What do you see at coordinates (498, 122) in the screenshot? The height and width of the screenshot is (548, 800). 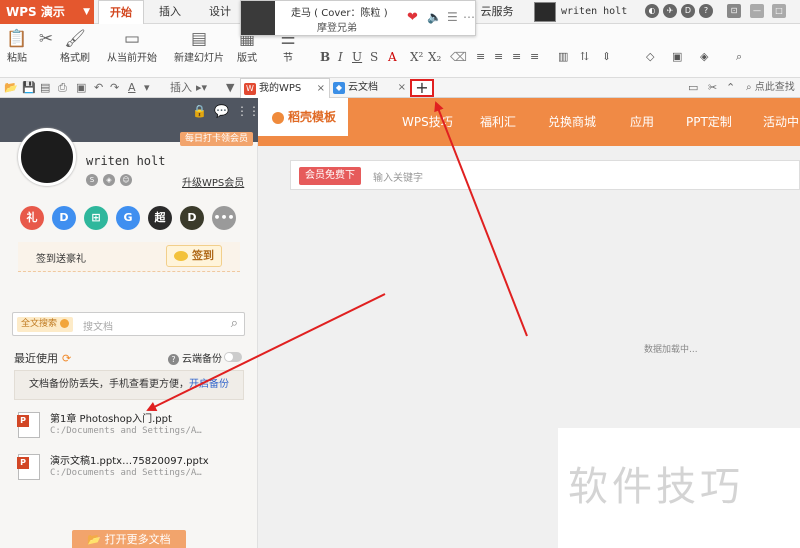 I see `tab-welfare: 福利汇` at bounding box center [498, 122].